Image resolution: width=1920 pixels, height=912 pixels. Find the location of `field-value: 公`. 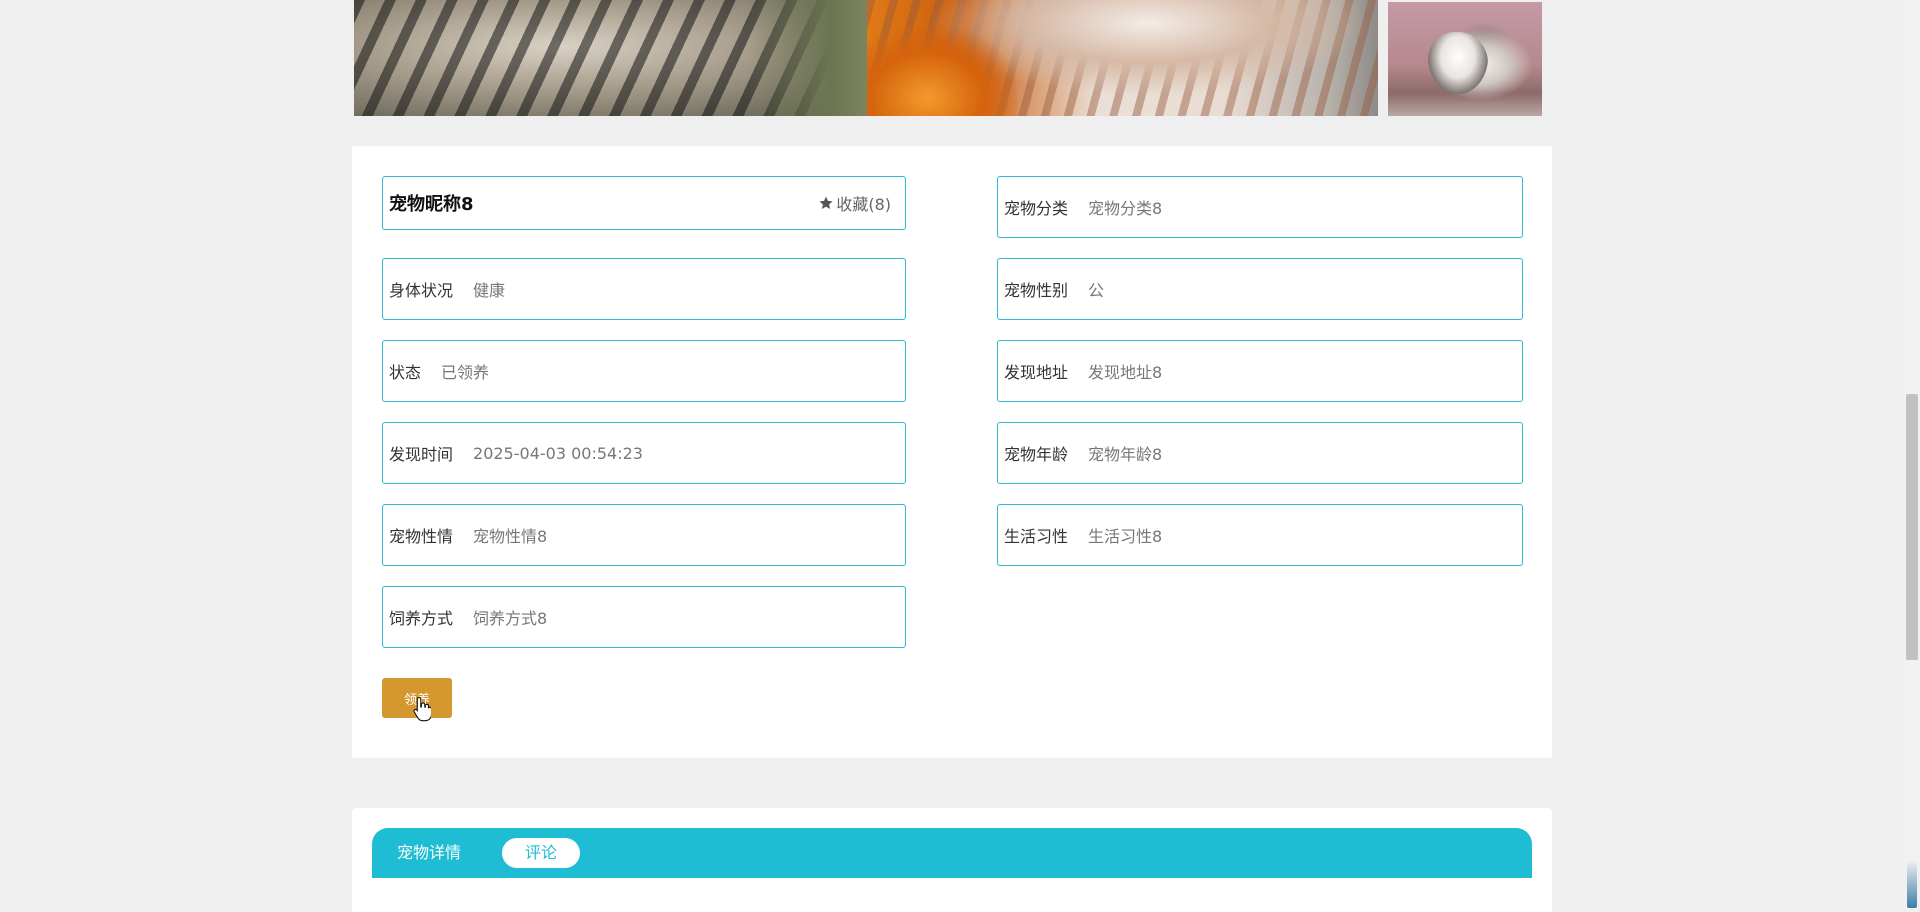

field-value: 公 is located at coordinates (1096, 290).